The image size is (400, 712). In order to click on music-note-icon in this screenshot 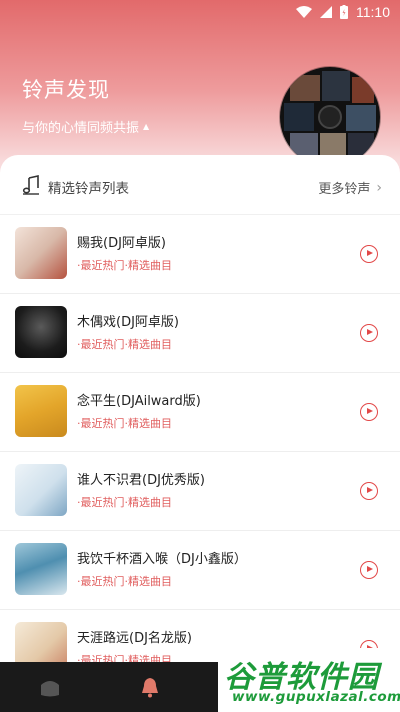, I will do `click(30, 185)`.